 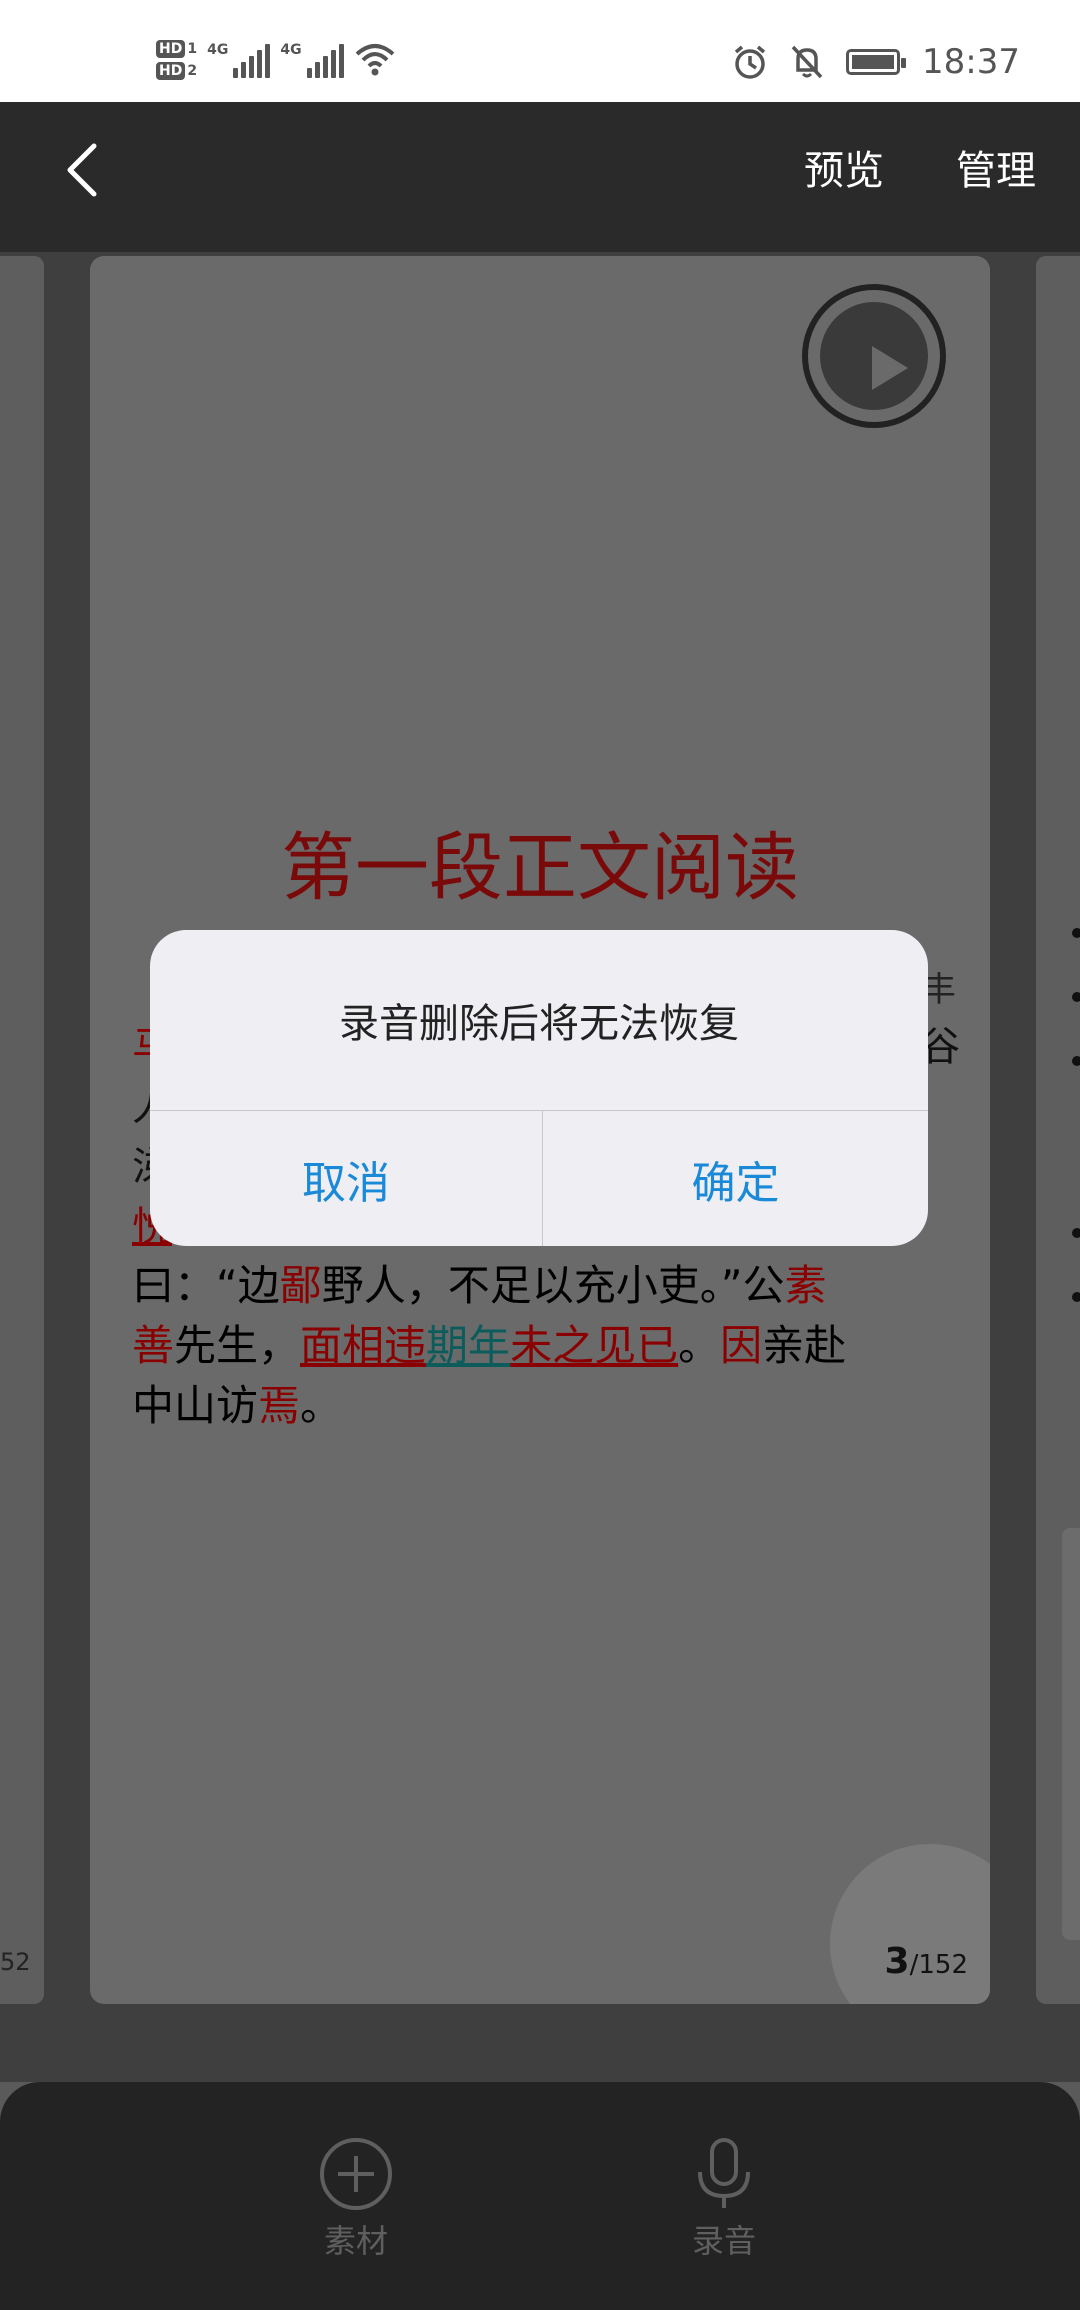 I want to click on prev-slide-page: 52, so click(x=15, y=1962).